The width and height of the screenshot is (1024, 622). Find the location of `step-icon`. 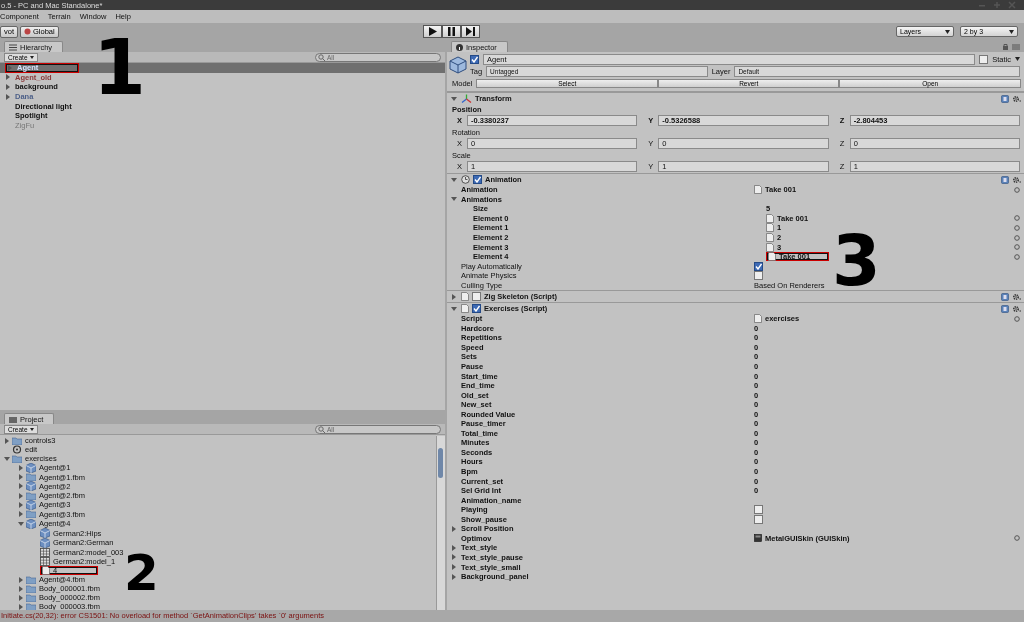

step-icon is located at coordinates (470, 31).